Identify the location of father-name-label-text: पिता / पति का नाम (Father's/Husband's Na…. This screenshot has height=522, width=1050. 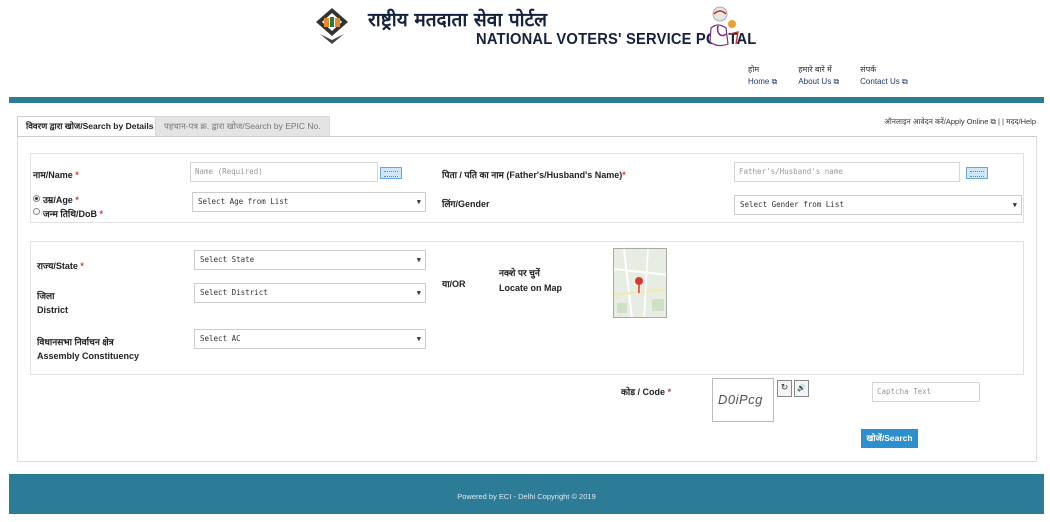
(532, 175).